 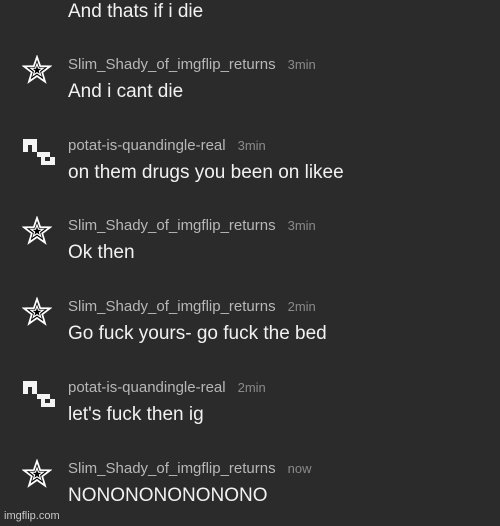 I want to click on message-header: Slim_Shady_of_imgflip_returns 2min, so click(x=192, y=307).